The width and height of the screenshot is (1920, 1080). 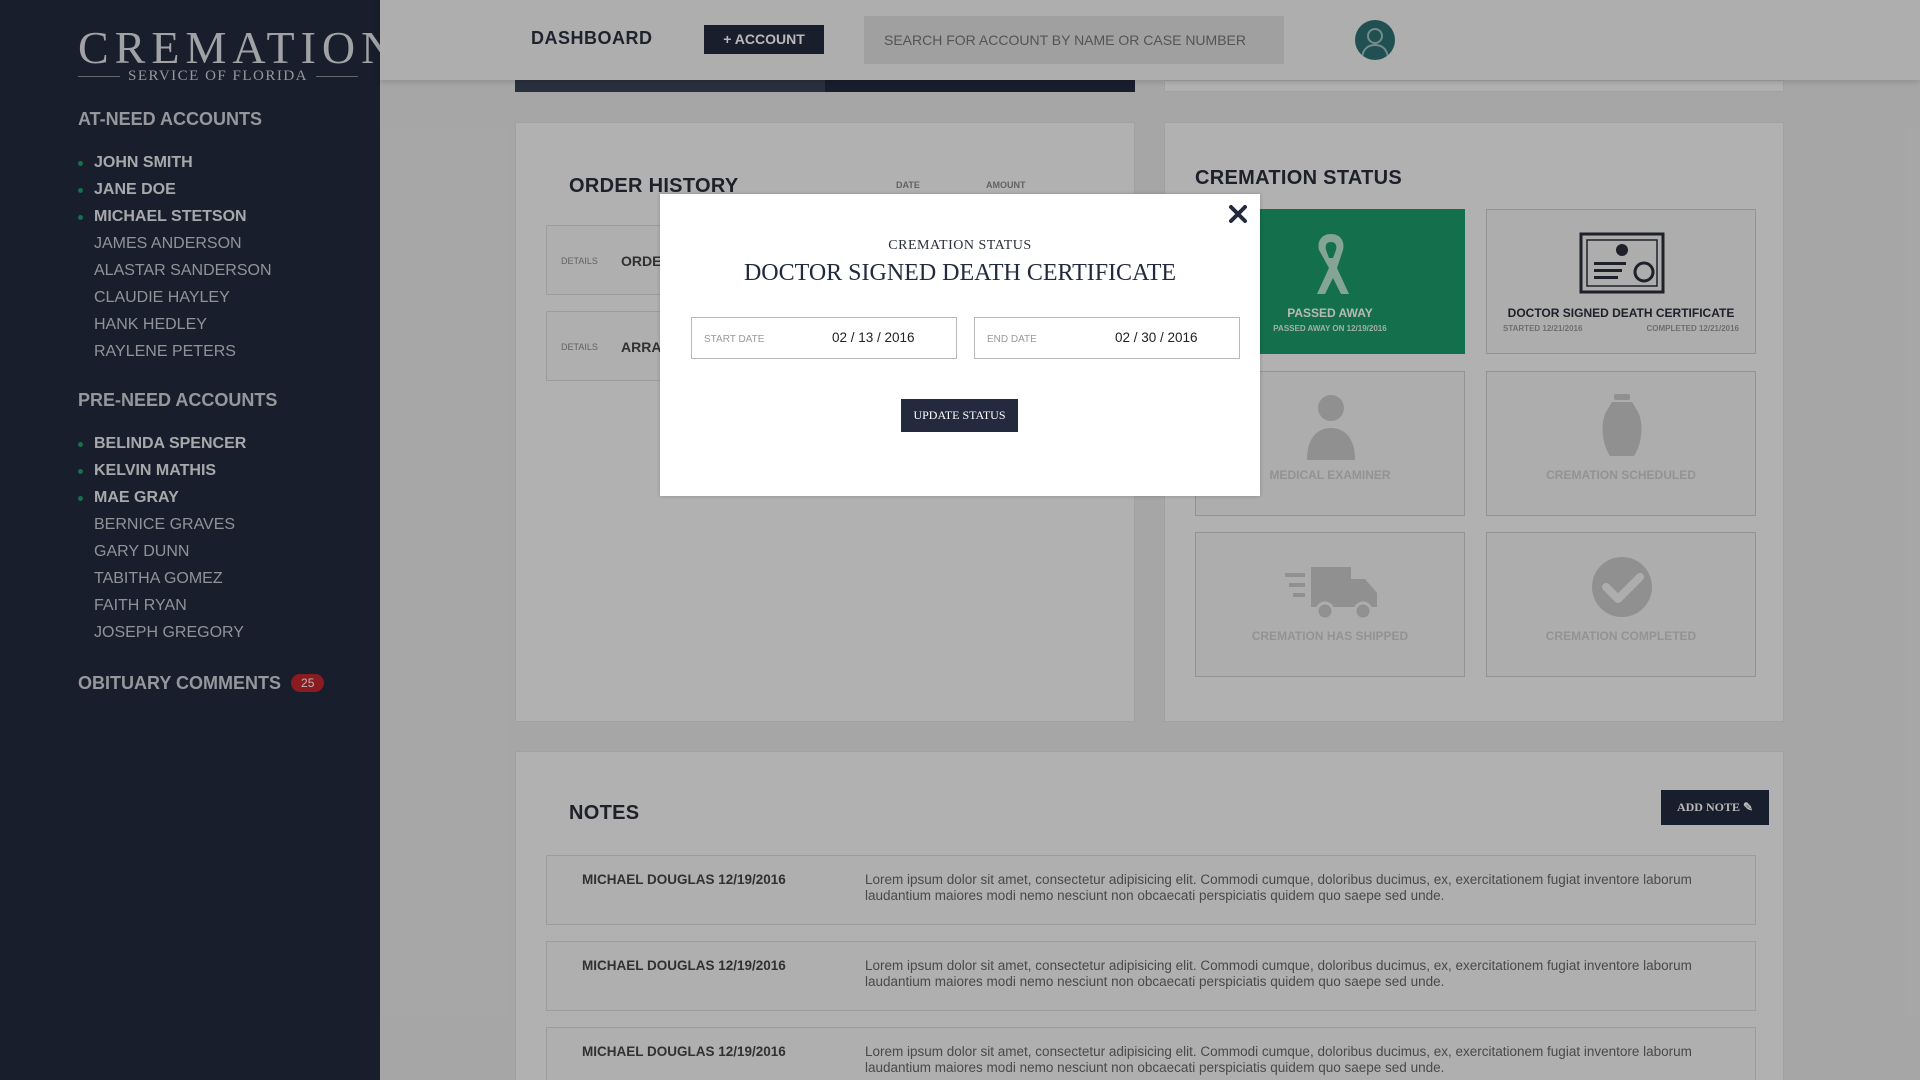 What do you see at coordinates (873, 337) in the screenshot?
I see `start-date-value: 02 / 13 / 2016` at bounding box center [873, 337].